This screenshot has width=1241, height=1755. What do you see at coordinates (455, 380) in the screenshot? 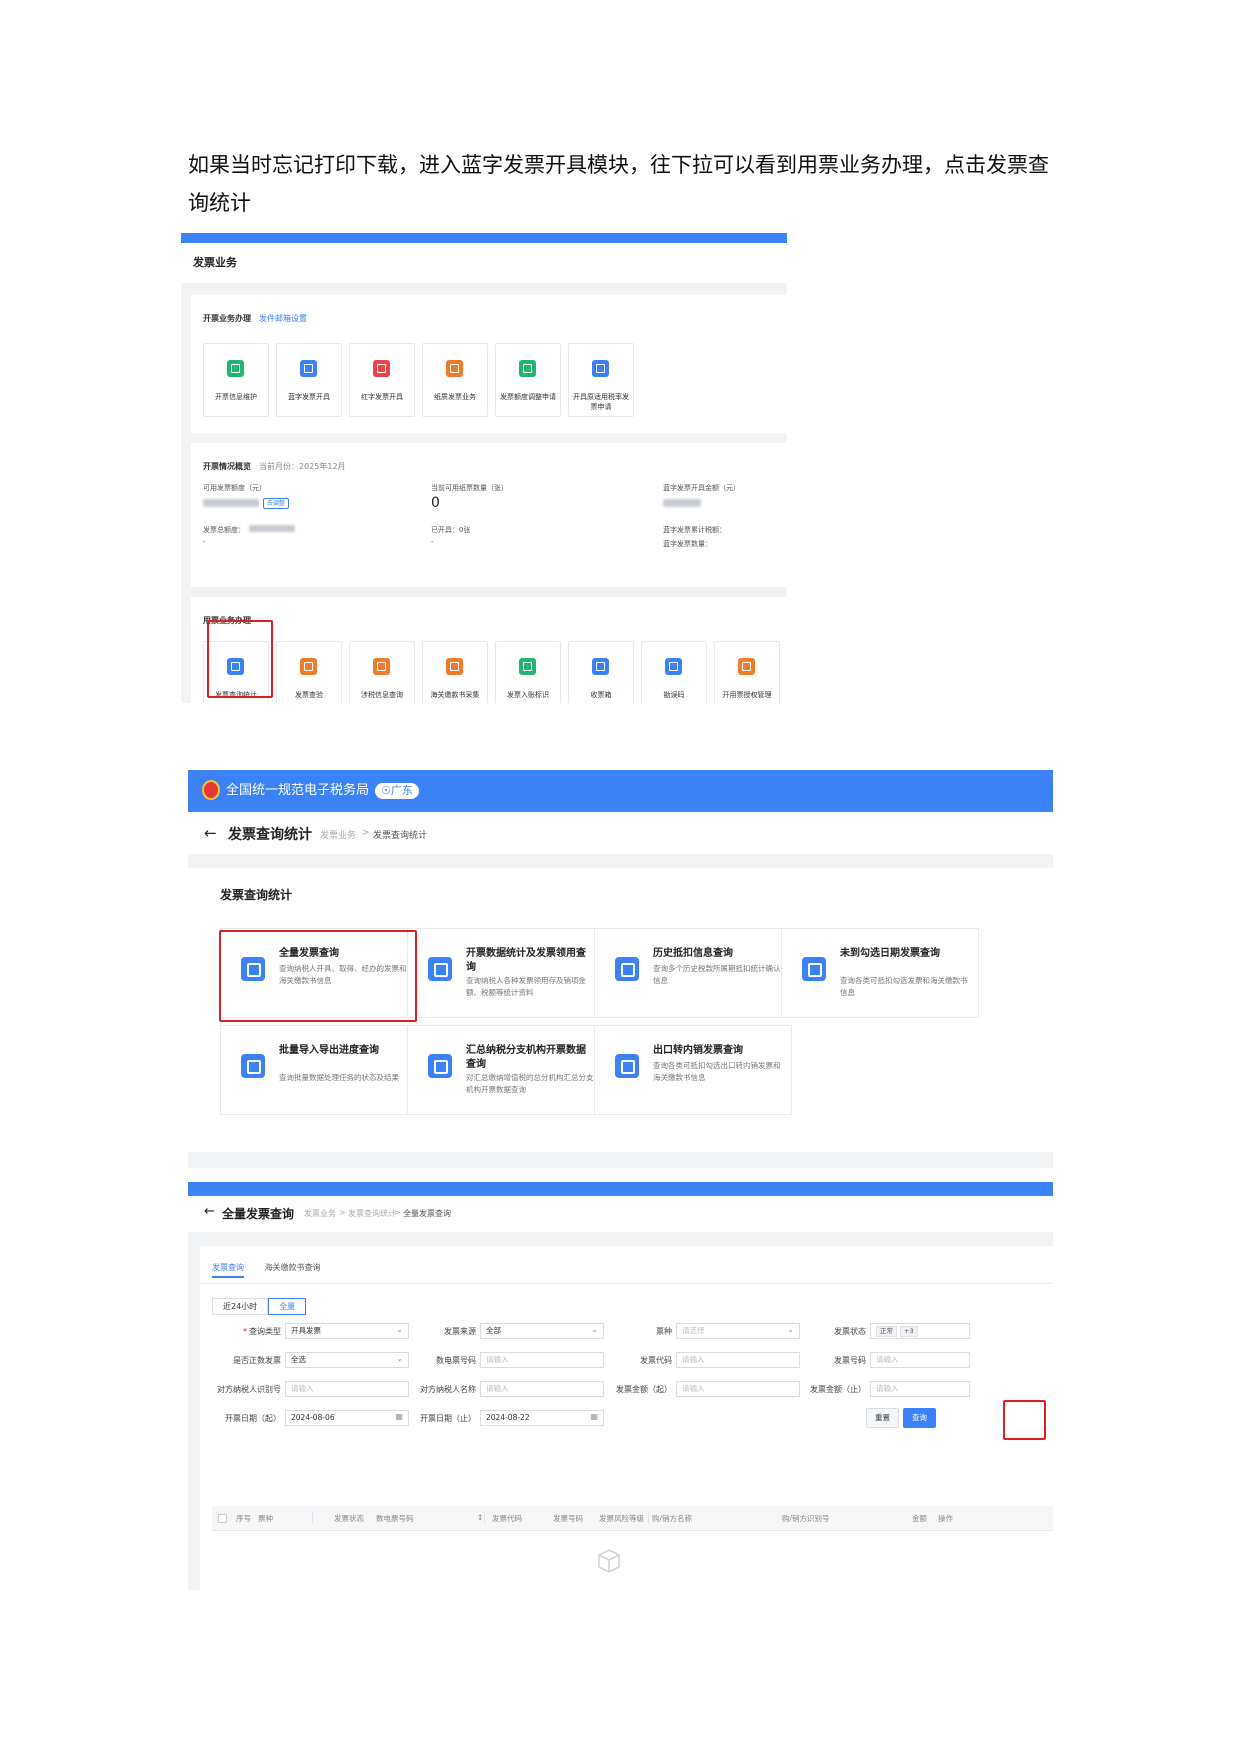
I see `tile-paper: 纸质发票业务` at bounding box center [455, 380].